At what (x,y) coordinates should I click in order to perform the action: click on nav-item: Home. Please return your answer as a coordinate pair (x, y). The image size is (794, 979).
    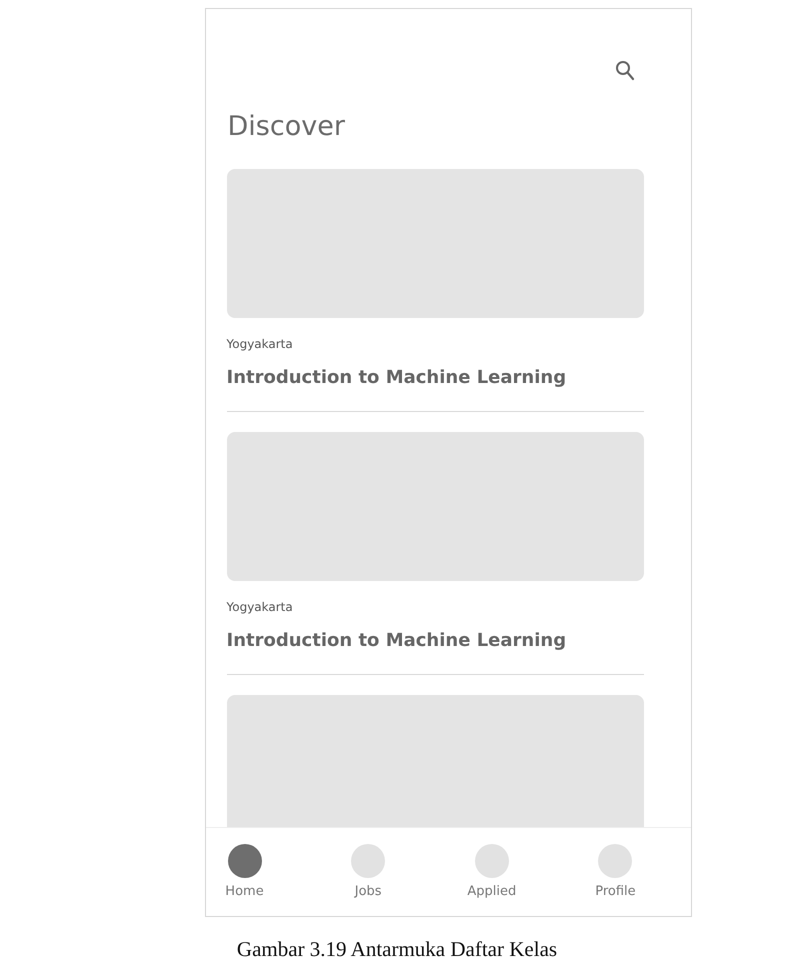
    Looking at the image, I should click on (245, 880).